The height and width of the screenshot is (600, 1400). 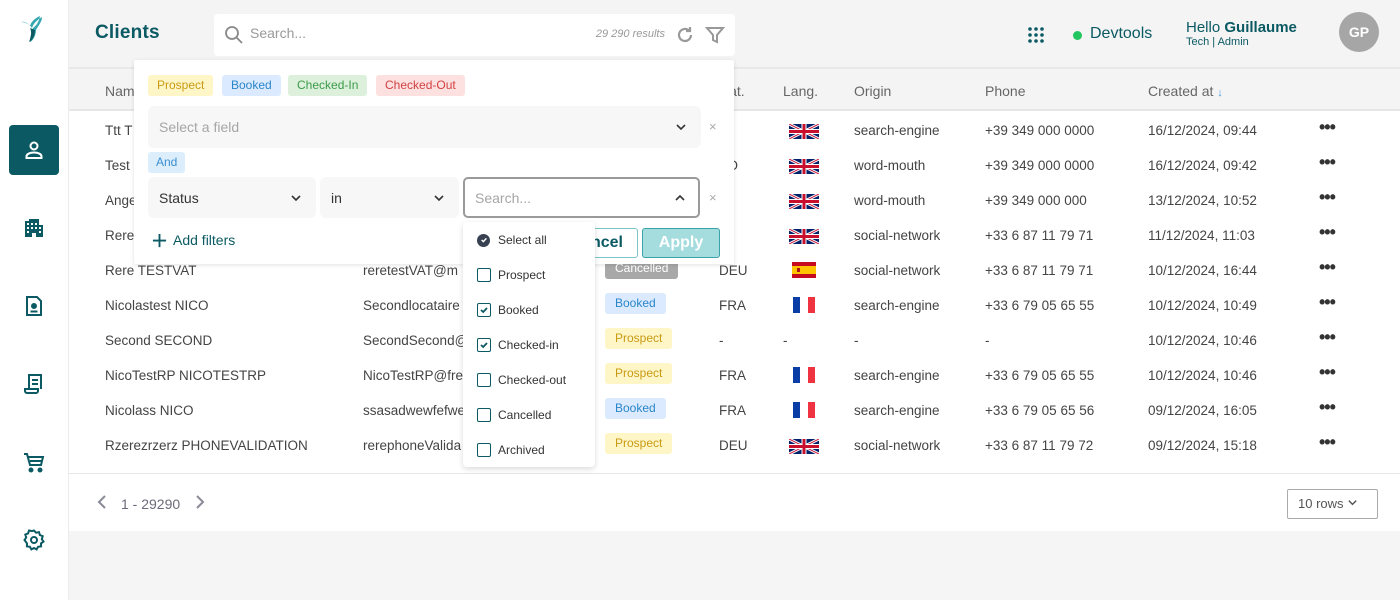 I want to click on rows-per-page-select: 10 rows, so click(x=1332, y=504).